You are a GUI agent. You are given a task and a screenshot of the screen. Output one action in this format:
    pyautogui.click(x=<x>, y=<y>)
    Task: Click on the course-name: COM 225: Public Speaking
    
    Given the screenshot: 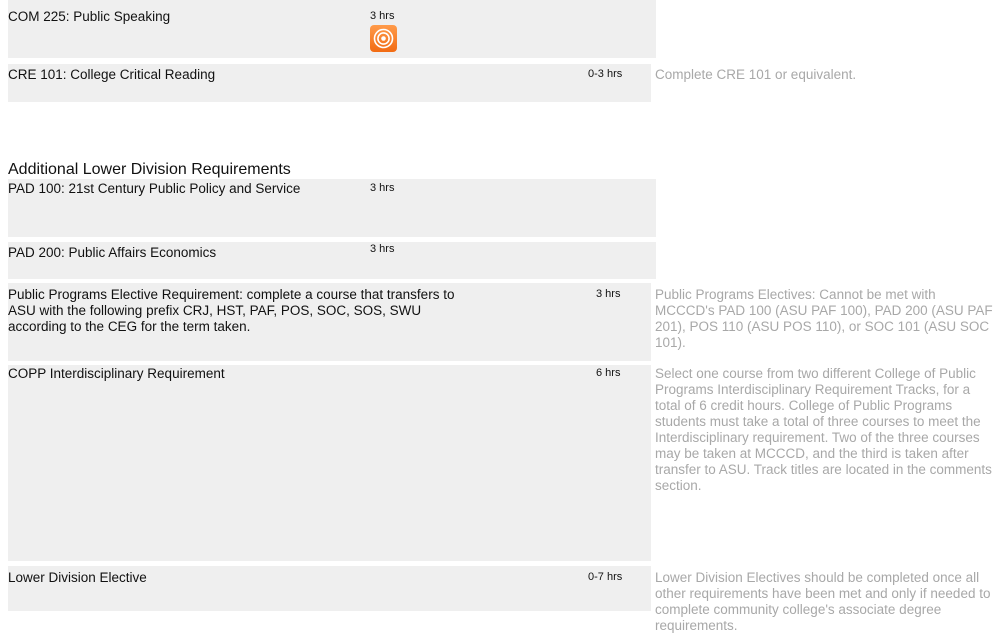 What is the action you would take?
    pyautogui.click(x=89, y=16)
    